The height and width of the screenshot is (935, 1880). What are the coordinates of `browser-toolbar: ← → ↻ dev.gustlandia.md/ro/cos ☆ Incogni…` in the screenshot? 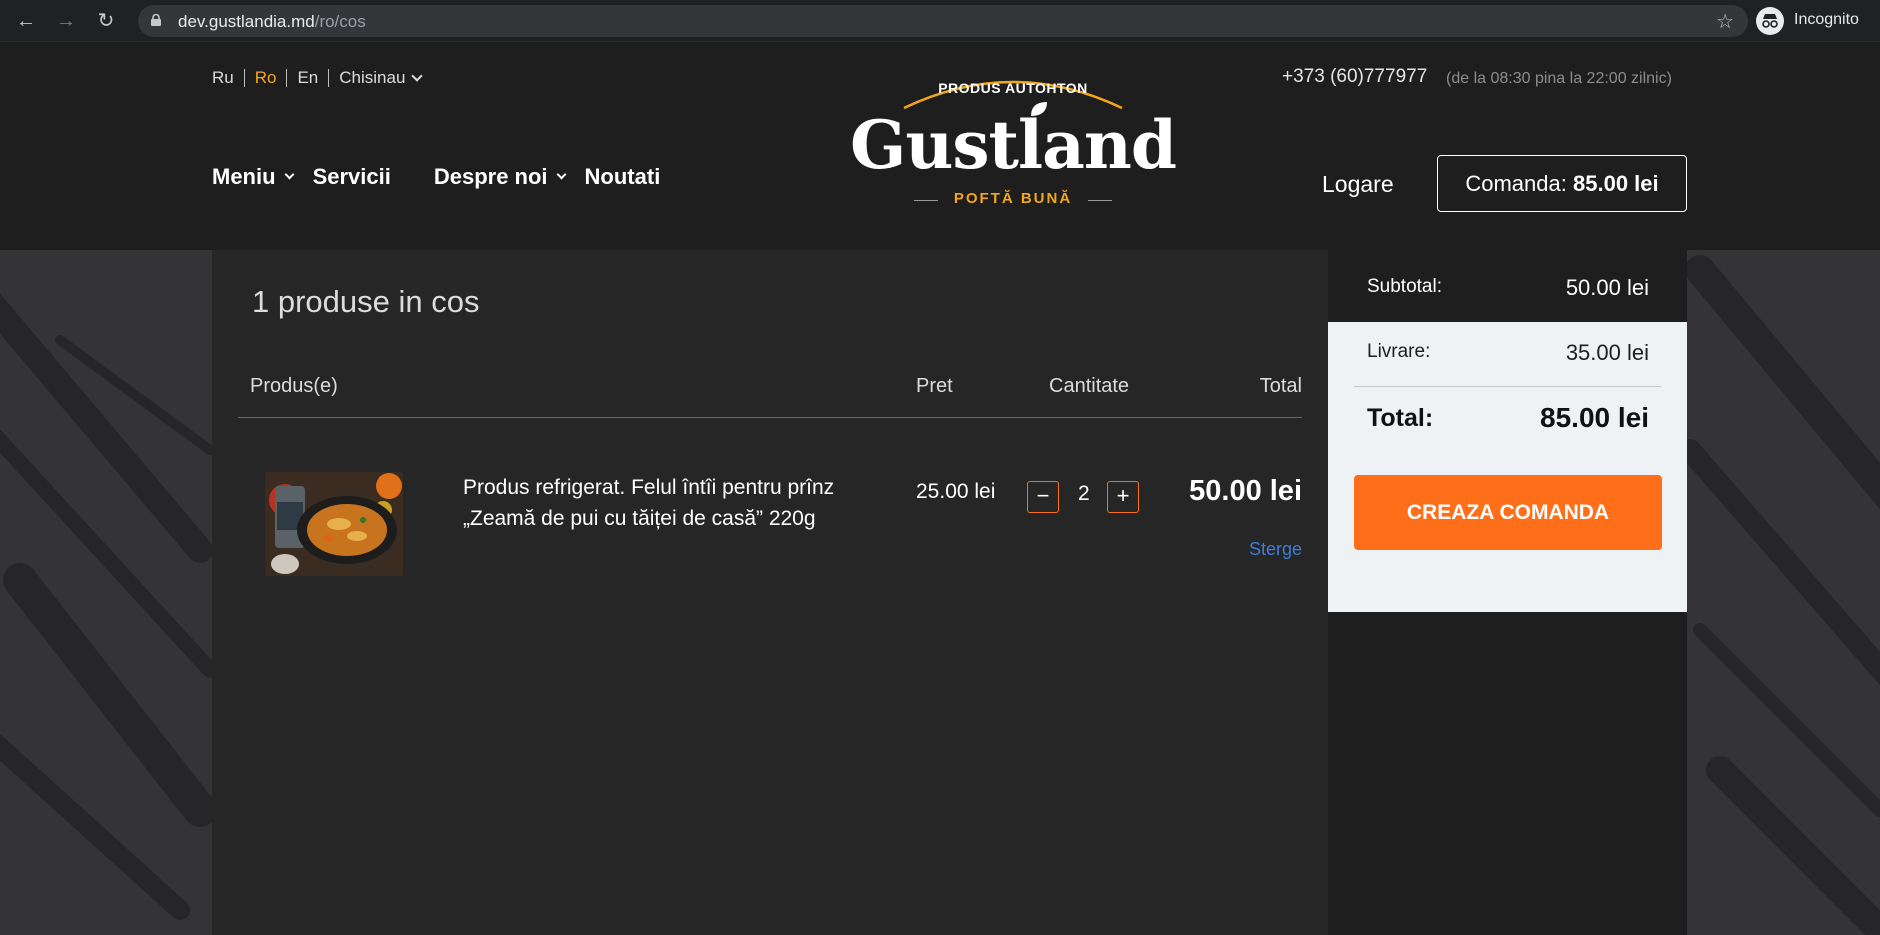 It's located at (940, 21).